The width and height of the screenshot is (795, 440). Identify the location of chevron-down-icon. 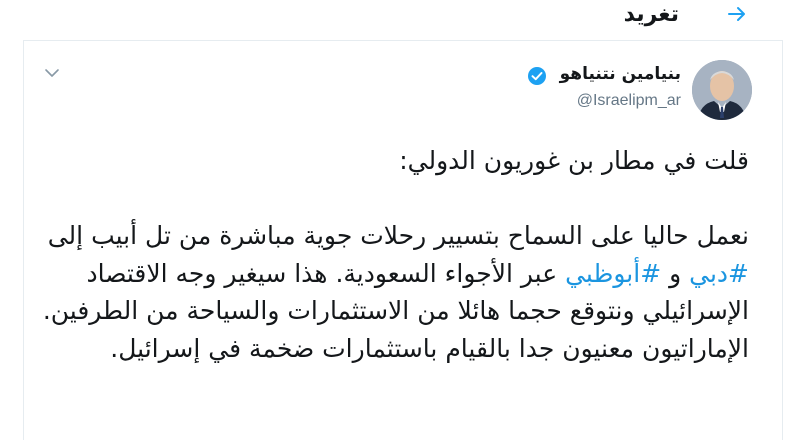
(52, 73).